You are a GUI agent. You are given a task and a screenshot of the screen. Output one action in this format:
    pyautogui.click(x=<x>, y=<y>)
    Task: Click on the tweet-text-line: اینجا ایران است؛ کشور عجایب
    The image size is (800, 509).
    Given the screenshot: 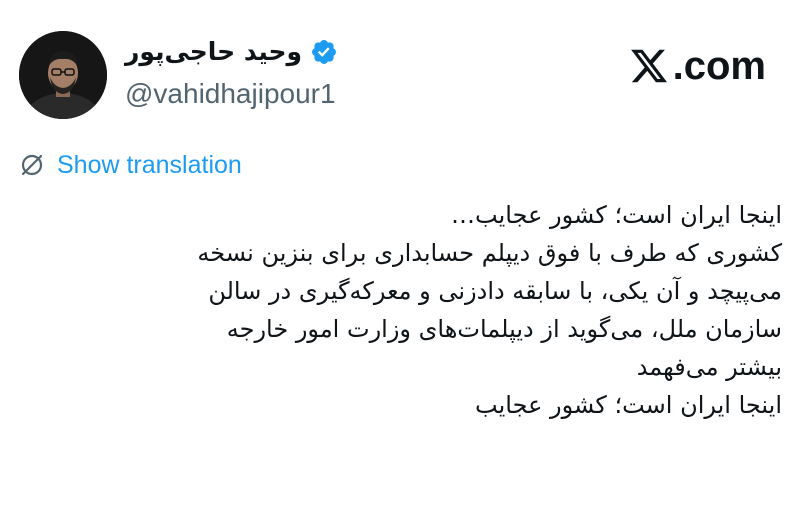 What is the action you would take?
    pyautogui.click(x=628, y=405)
    